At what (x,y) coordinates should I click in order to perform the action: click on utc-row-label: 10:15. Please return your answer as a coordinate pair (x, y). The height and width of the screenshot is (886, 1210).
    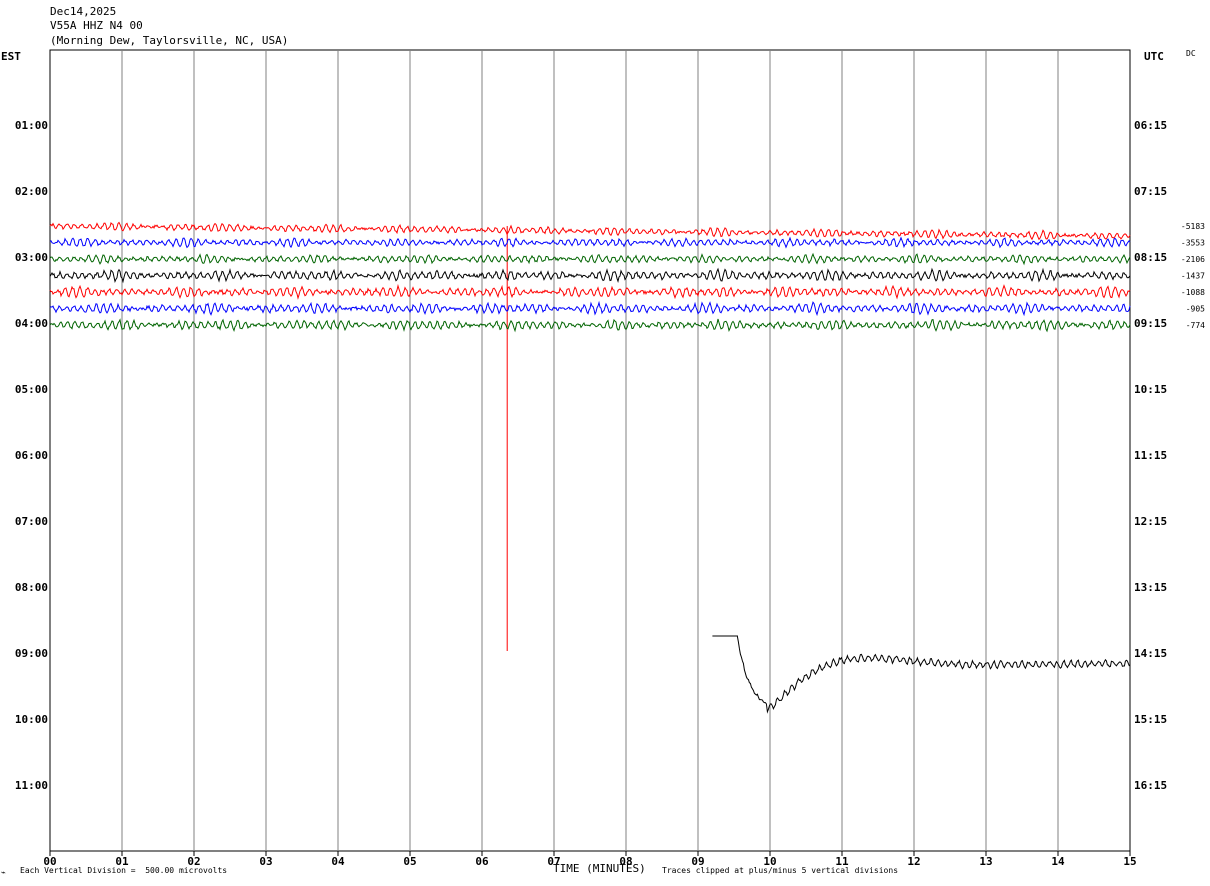
    Looking at the image, I should click on (1150, 389).